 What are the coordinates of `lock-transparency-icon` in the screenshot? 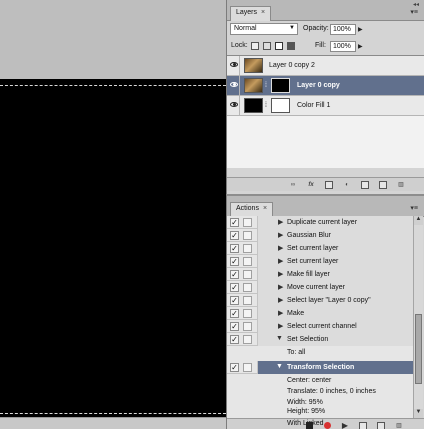 It's located at (255, 46).